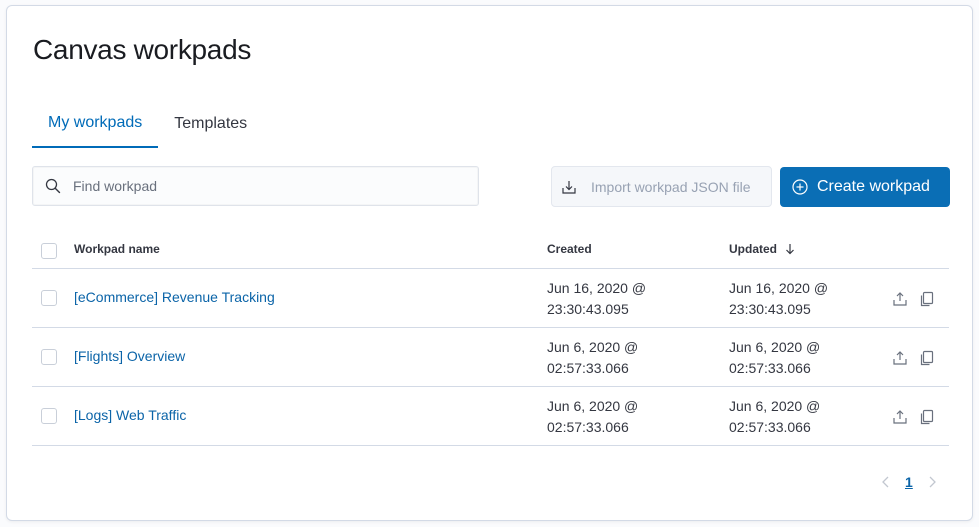 This screenshot has height=527, width=979. I want to click on created-cell: Jun 16, 2020 @ 23:30:43.095, so click(622, 299).